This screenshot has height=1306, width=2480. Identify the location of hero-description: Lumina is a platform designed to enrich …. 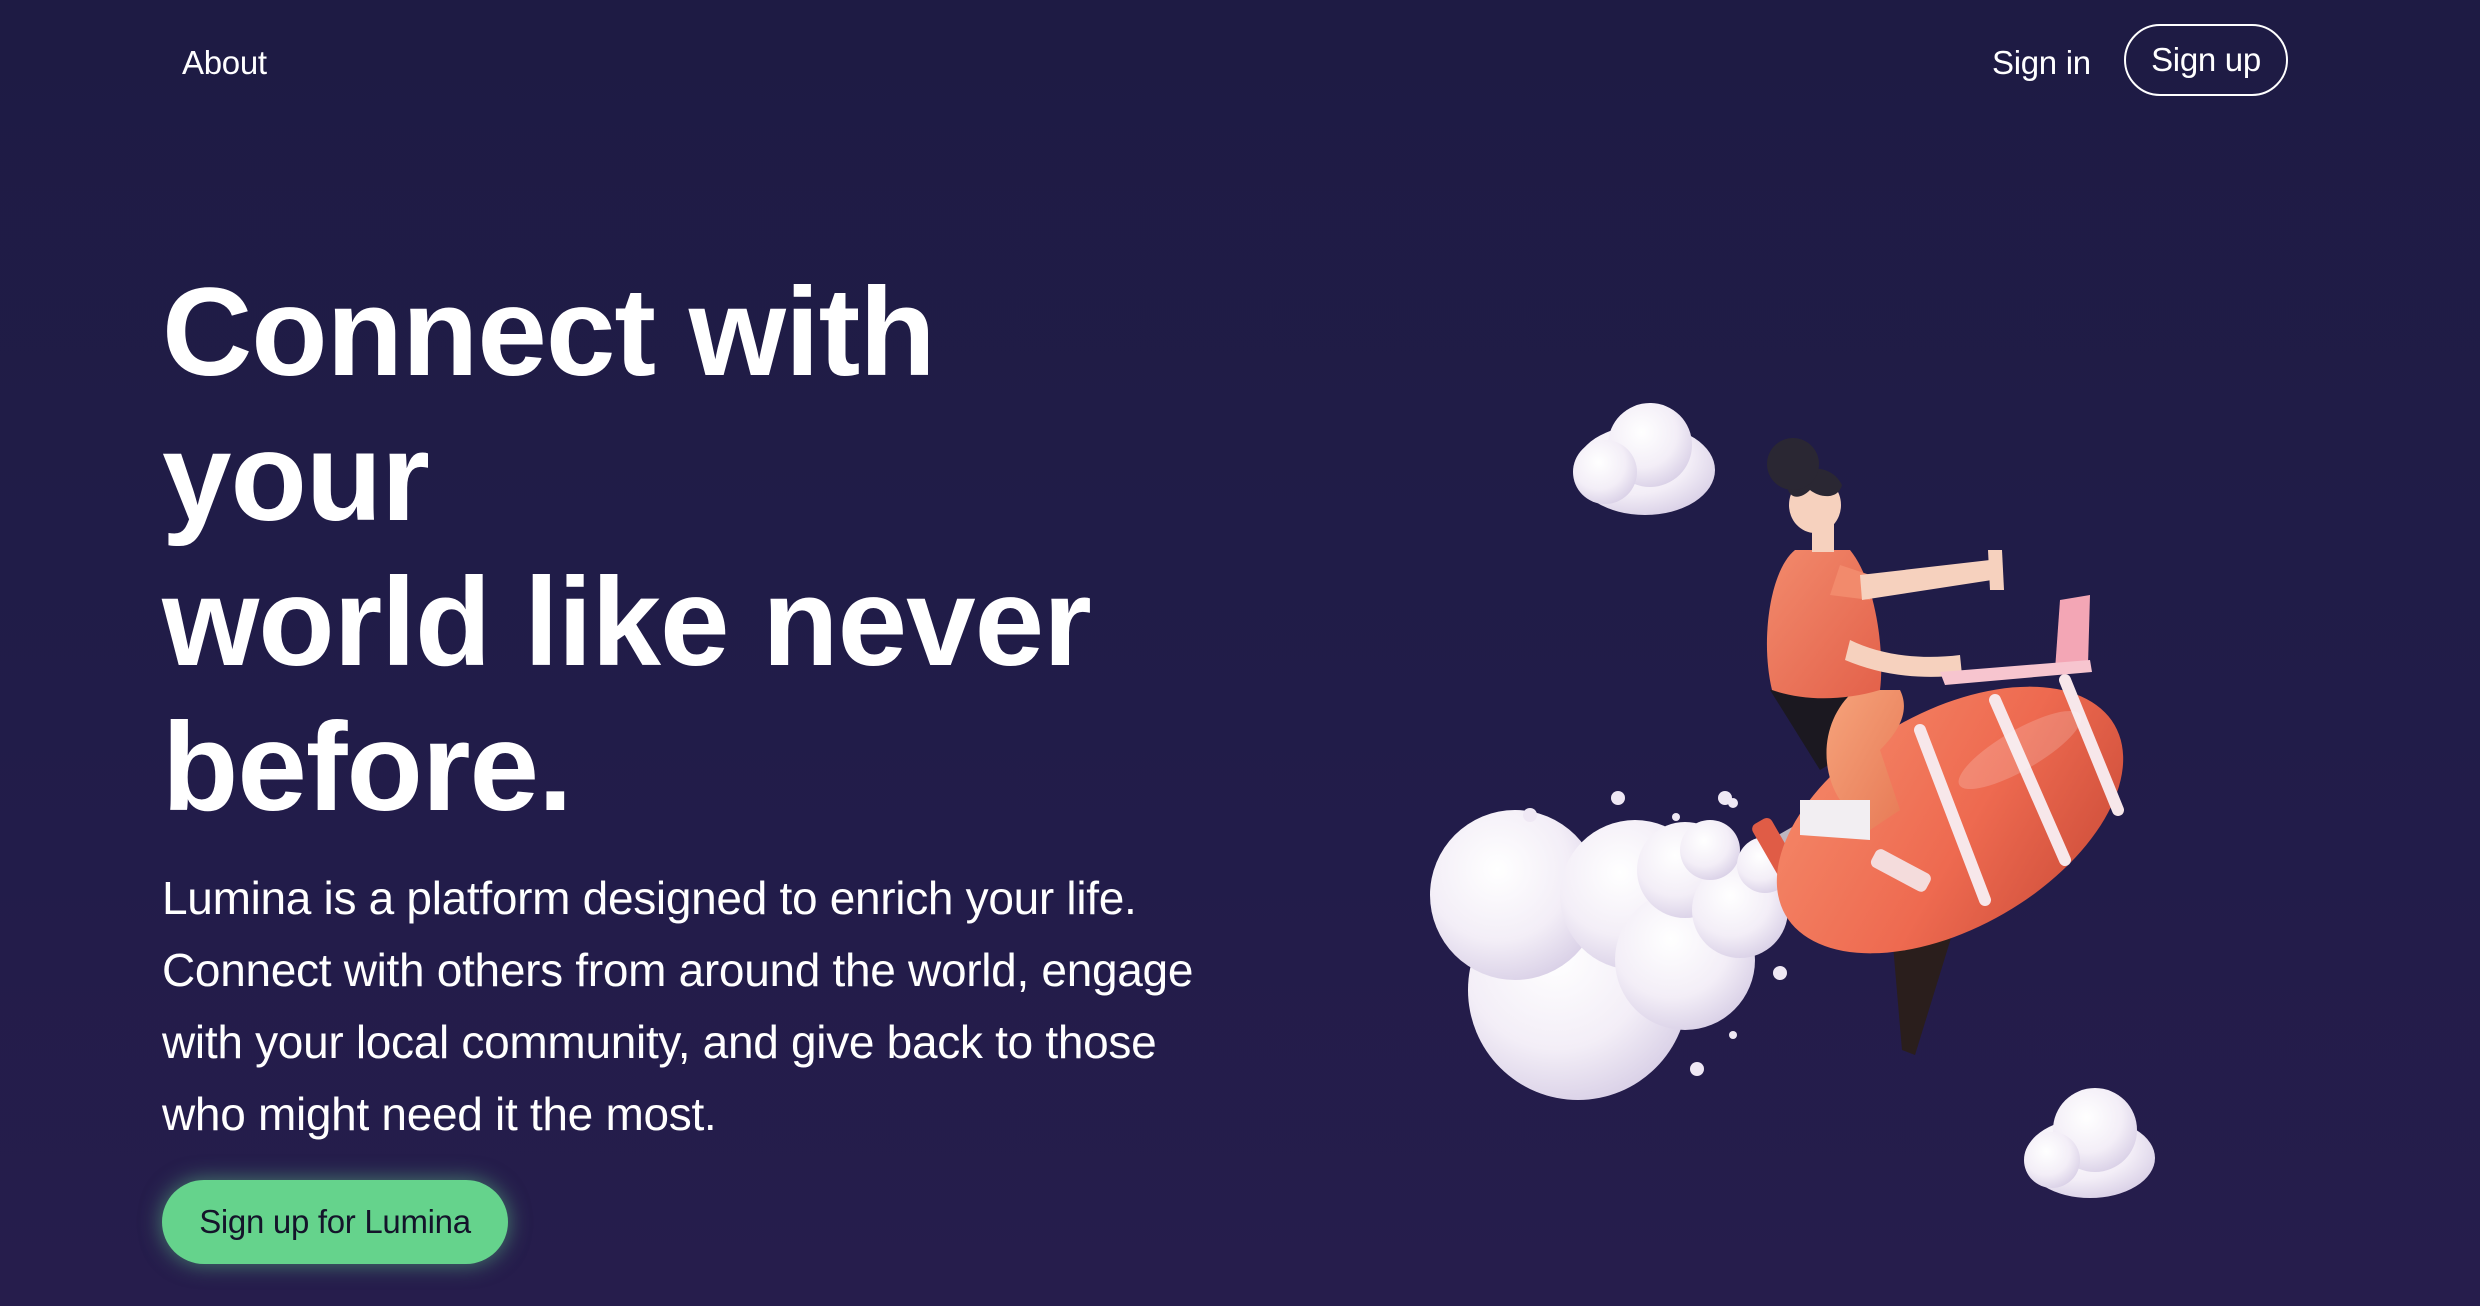
(678, 1006).